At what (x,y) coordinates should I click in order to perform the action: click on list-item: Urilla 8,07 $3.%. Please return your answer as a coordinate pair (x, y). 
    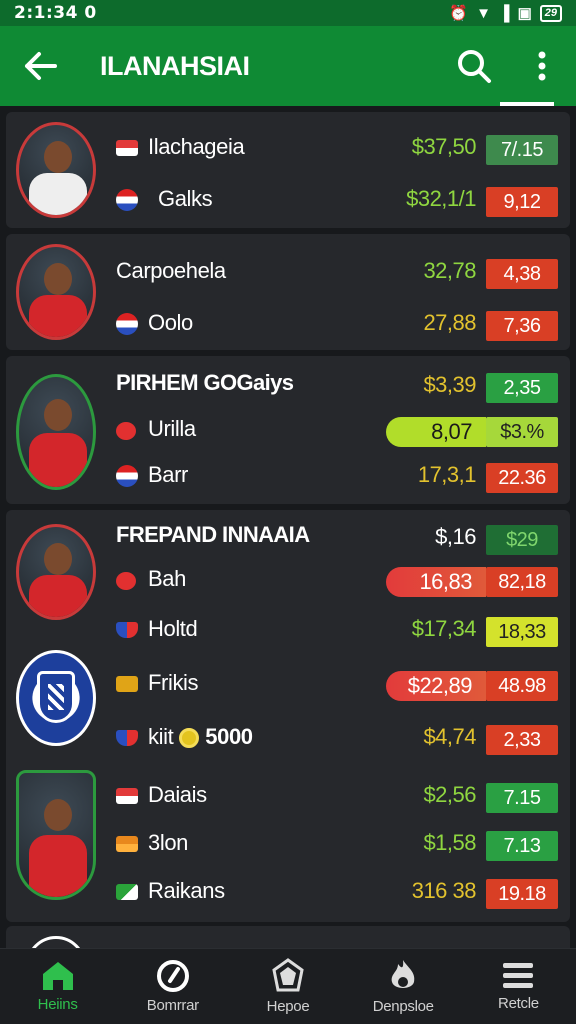
    Looking at the image, I should click on (288, 432).